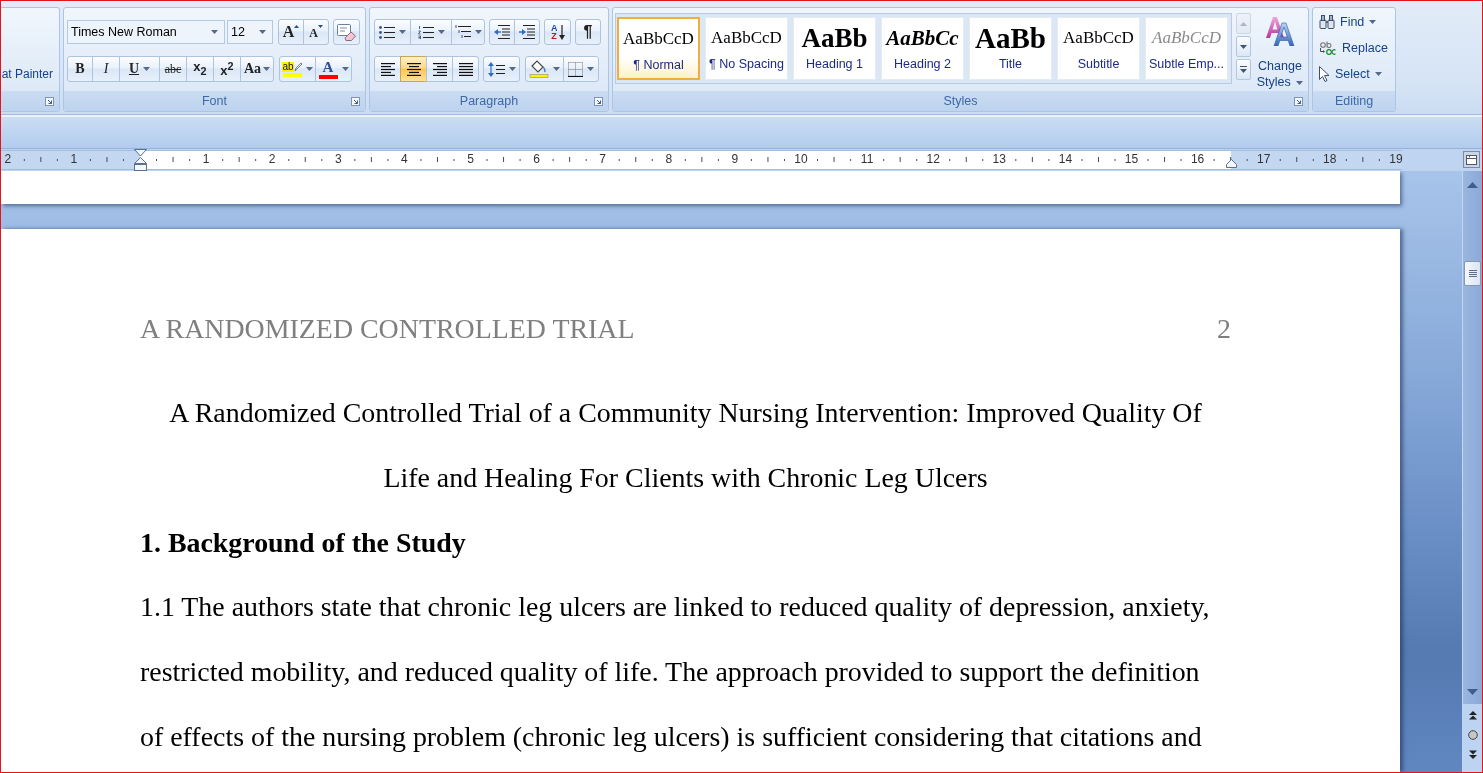 The image size is (1483, 773). Describe the element at coordinates (701, 160) in the screenshot. I see `horizontal-ruler: 2 1 1 2 3 4 5 6 7 8 9 10 11 12 13 14 15 16 17 18 19` at that location.